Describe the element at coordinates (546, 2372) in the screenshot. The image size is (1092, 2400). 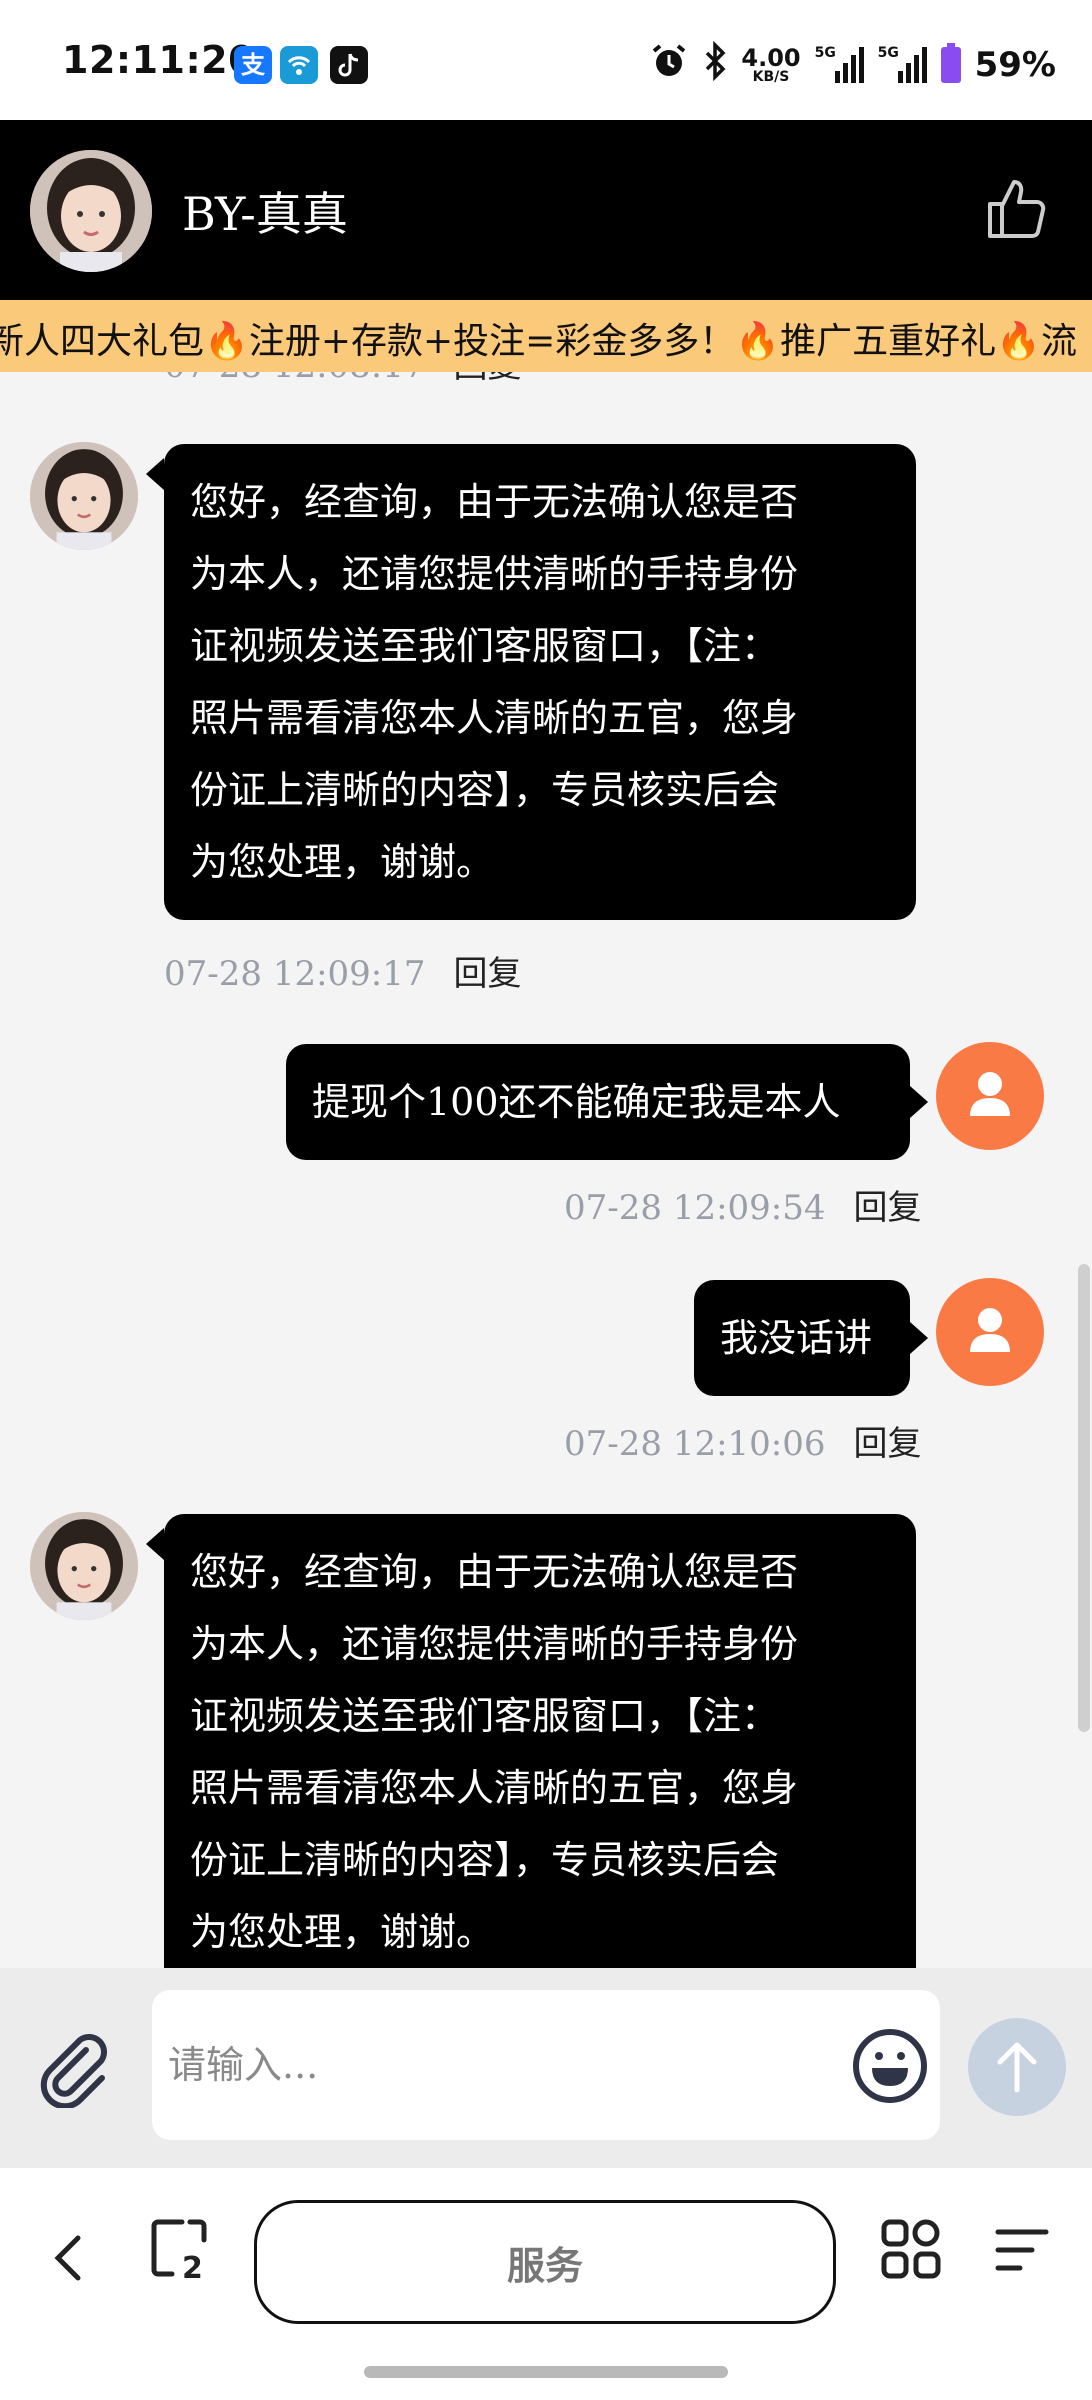
I see `home-indicator` at that location.